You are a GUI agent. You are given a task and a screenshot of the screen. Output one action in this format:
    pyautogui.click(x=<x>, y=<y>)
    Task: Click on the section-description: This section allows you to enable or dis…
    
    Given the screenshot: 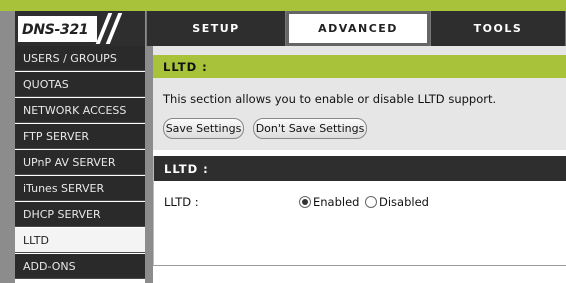 What is the action you would take?
    pyautogui.click(x=330, y=99)
    